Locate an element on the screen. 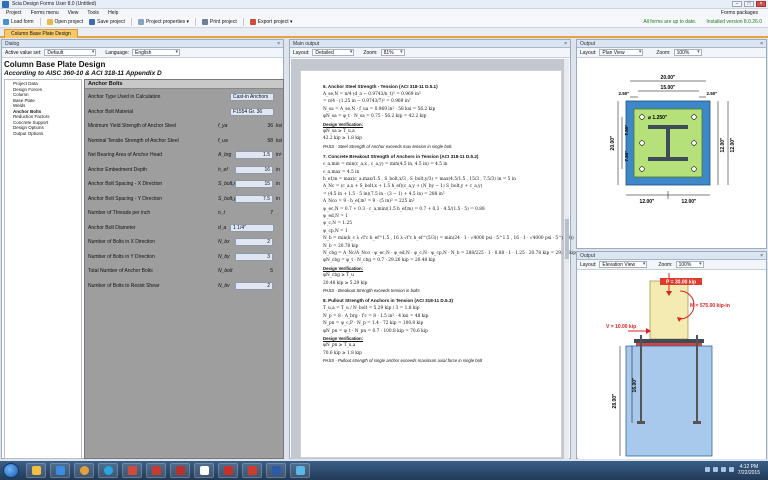 Image resolution: width=768 pixels, height=480 pixels. report-line: ψ_c,N = 1.25 is located at coordinates (337, 224).